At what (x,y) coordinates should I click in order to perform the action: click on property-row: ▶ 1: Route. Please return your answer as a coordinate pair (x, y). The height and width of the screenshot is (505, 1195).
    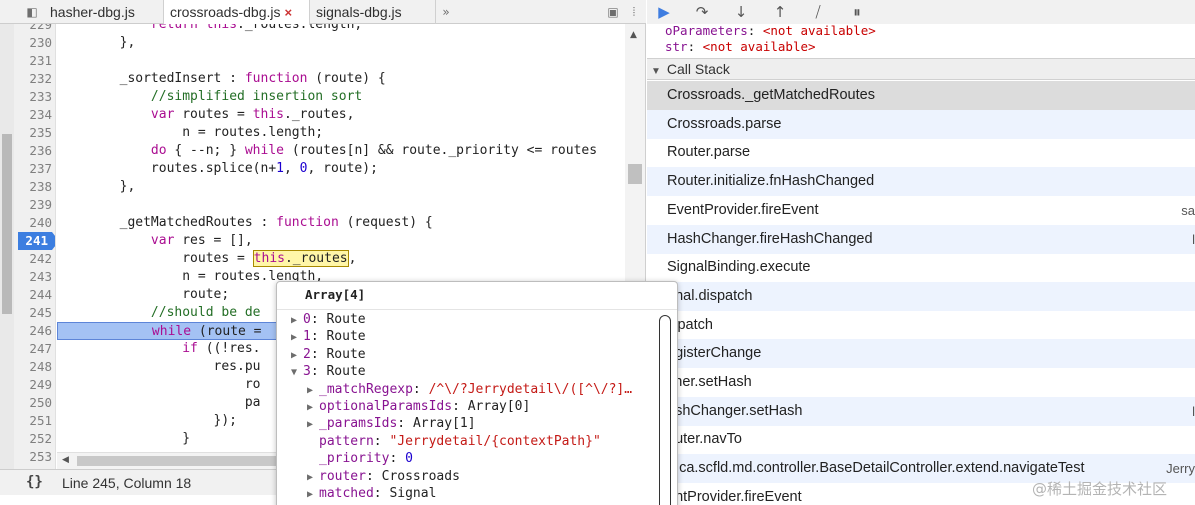
    Looking at the image, I should click on (328, 336).